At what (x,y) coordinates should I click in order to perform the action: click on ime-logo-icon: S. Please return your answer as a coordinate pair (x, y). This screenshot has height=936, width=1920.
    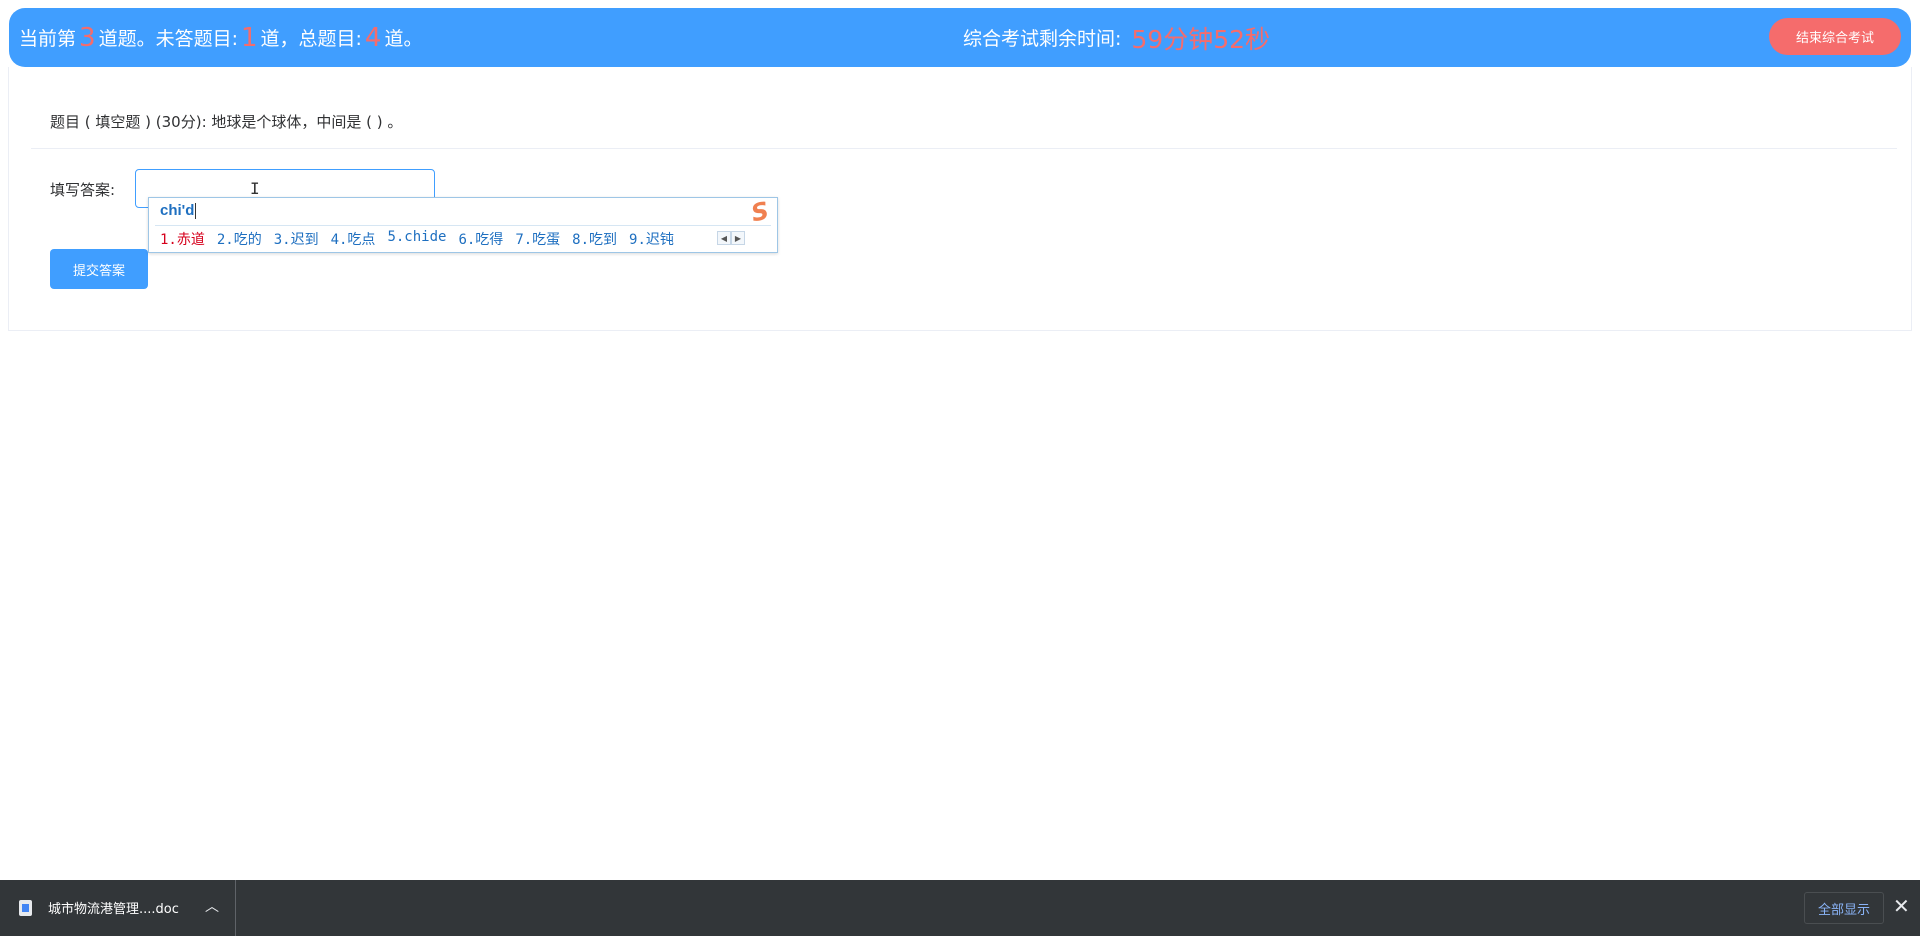
    Looking at the image, I should click on (760, 212).